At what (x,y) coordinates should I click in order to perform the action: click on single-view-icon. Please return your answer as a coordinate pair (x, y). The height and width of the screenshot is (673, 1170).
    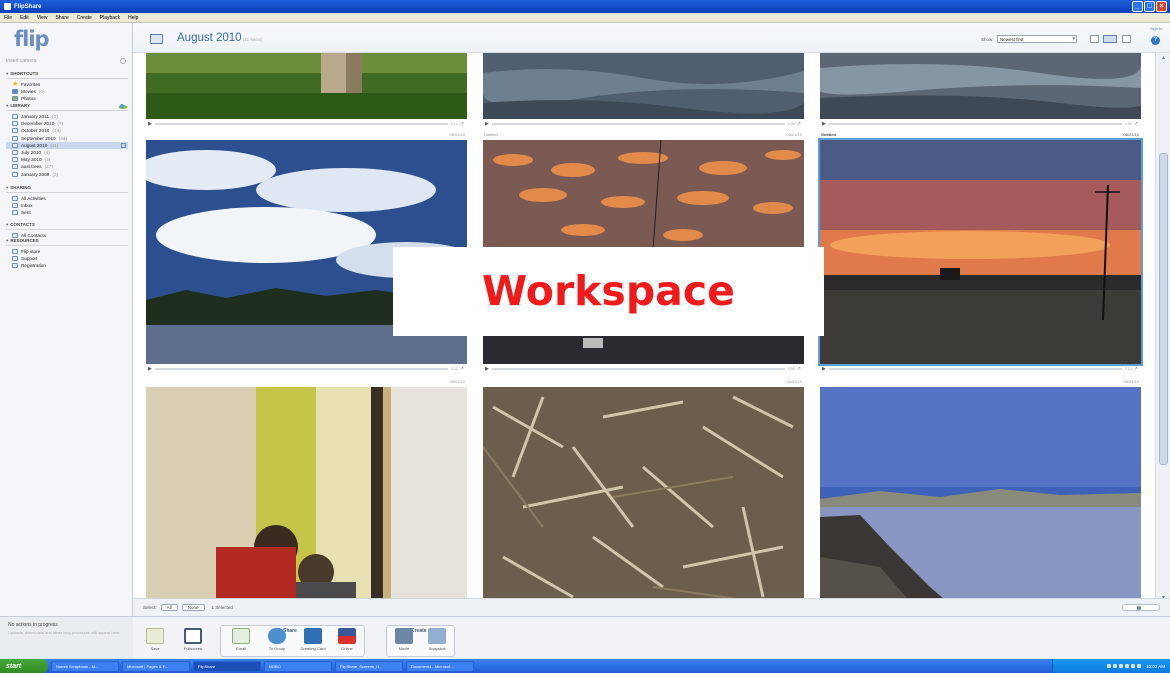
    Looking at the image, I should click on (1126, 39).